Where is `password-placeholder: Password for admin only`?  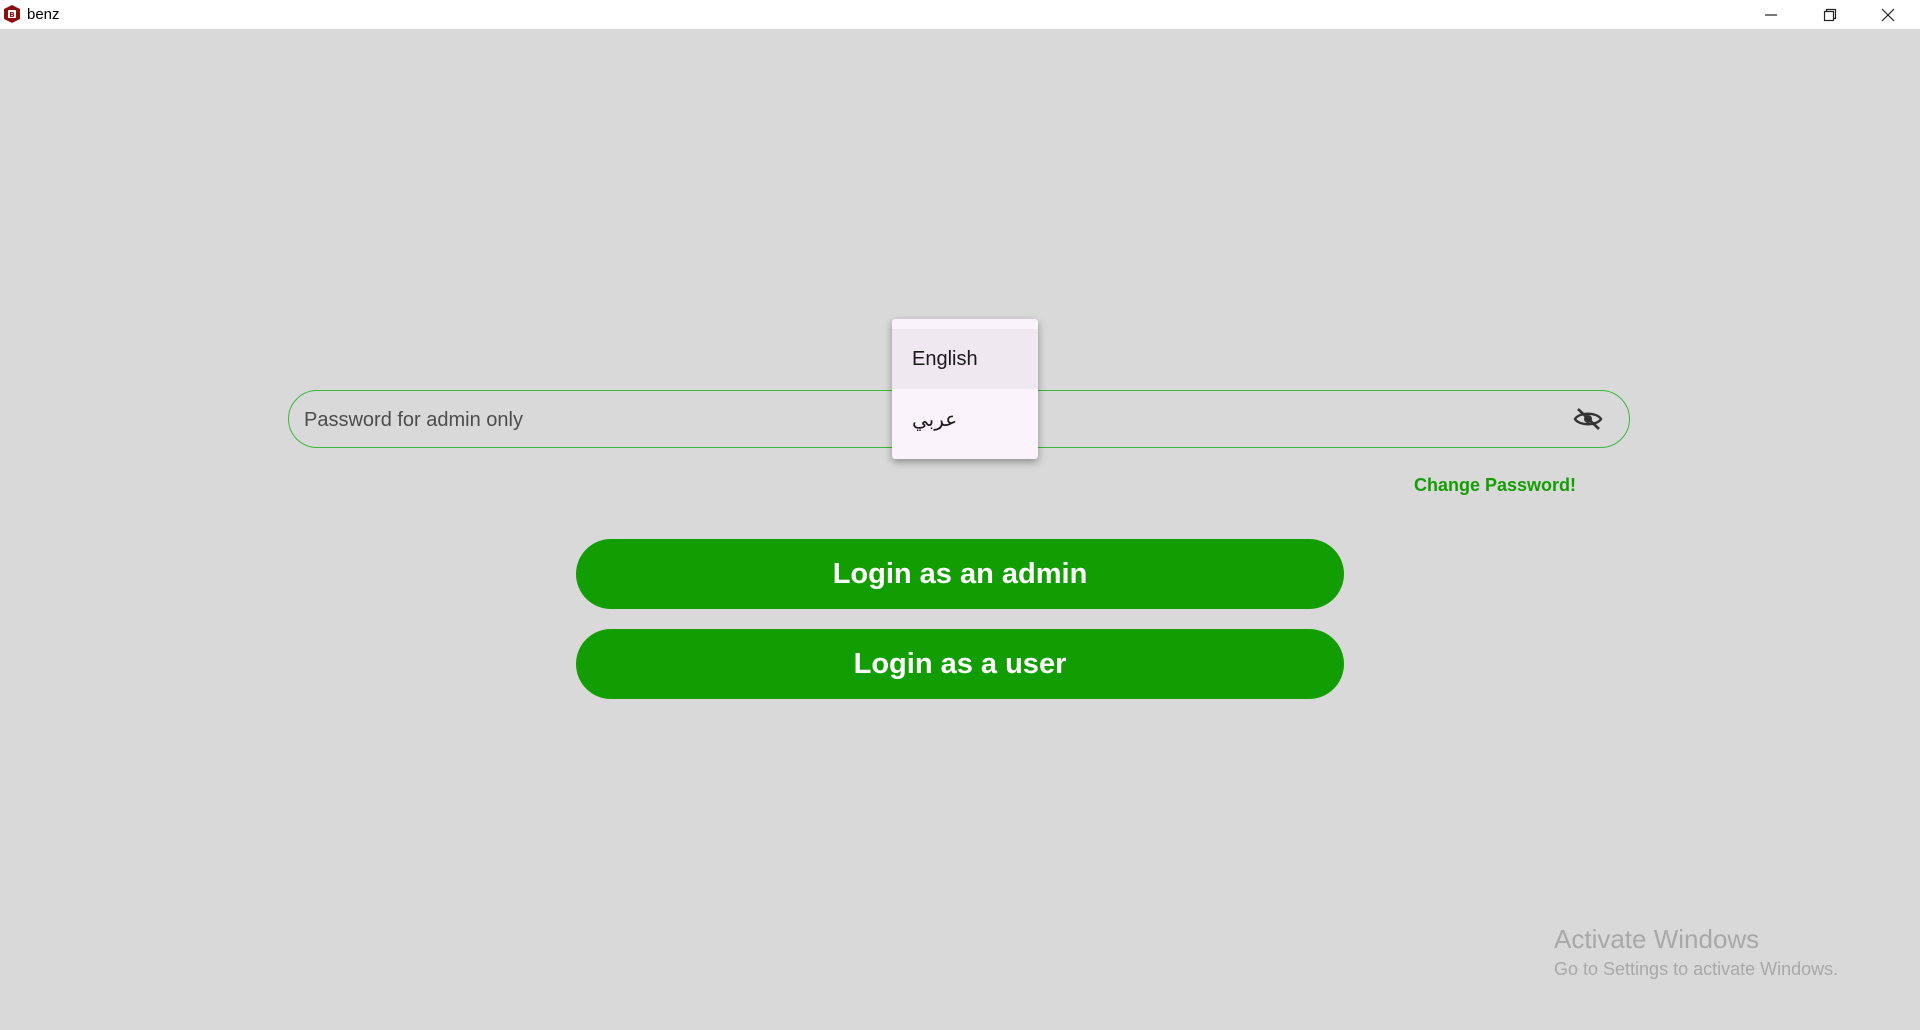 password-placeholder: Password for admin only is located at coordinates (413, 420).